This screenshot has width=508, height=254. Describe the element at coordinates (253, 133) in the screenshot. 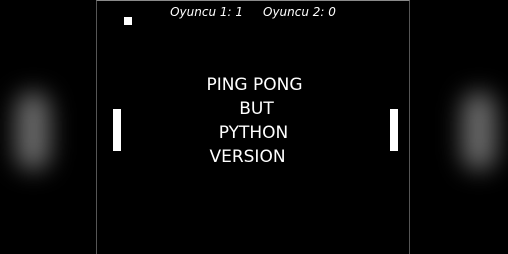

I see `title-line-3: PYTHON` at that location.